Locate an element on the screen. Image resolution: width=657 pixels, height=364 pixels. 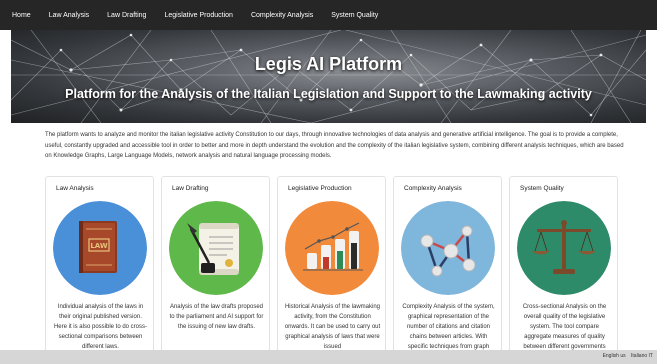
language-italian-link: Italiano IT is located at coordinates (642, 356).